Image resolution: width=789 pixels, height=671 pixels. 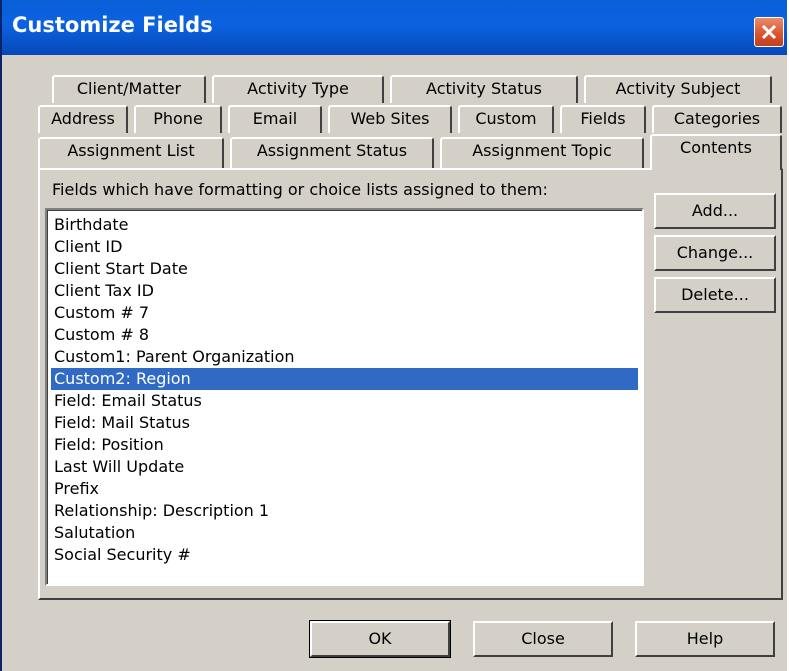 I want to click on tab-label: Activity Type, so click(x=298, y=88).